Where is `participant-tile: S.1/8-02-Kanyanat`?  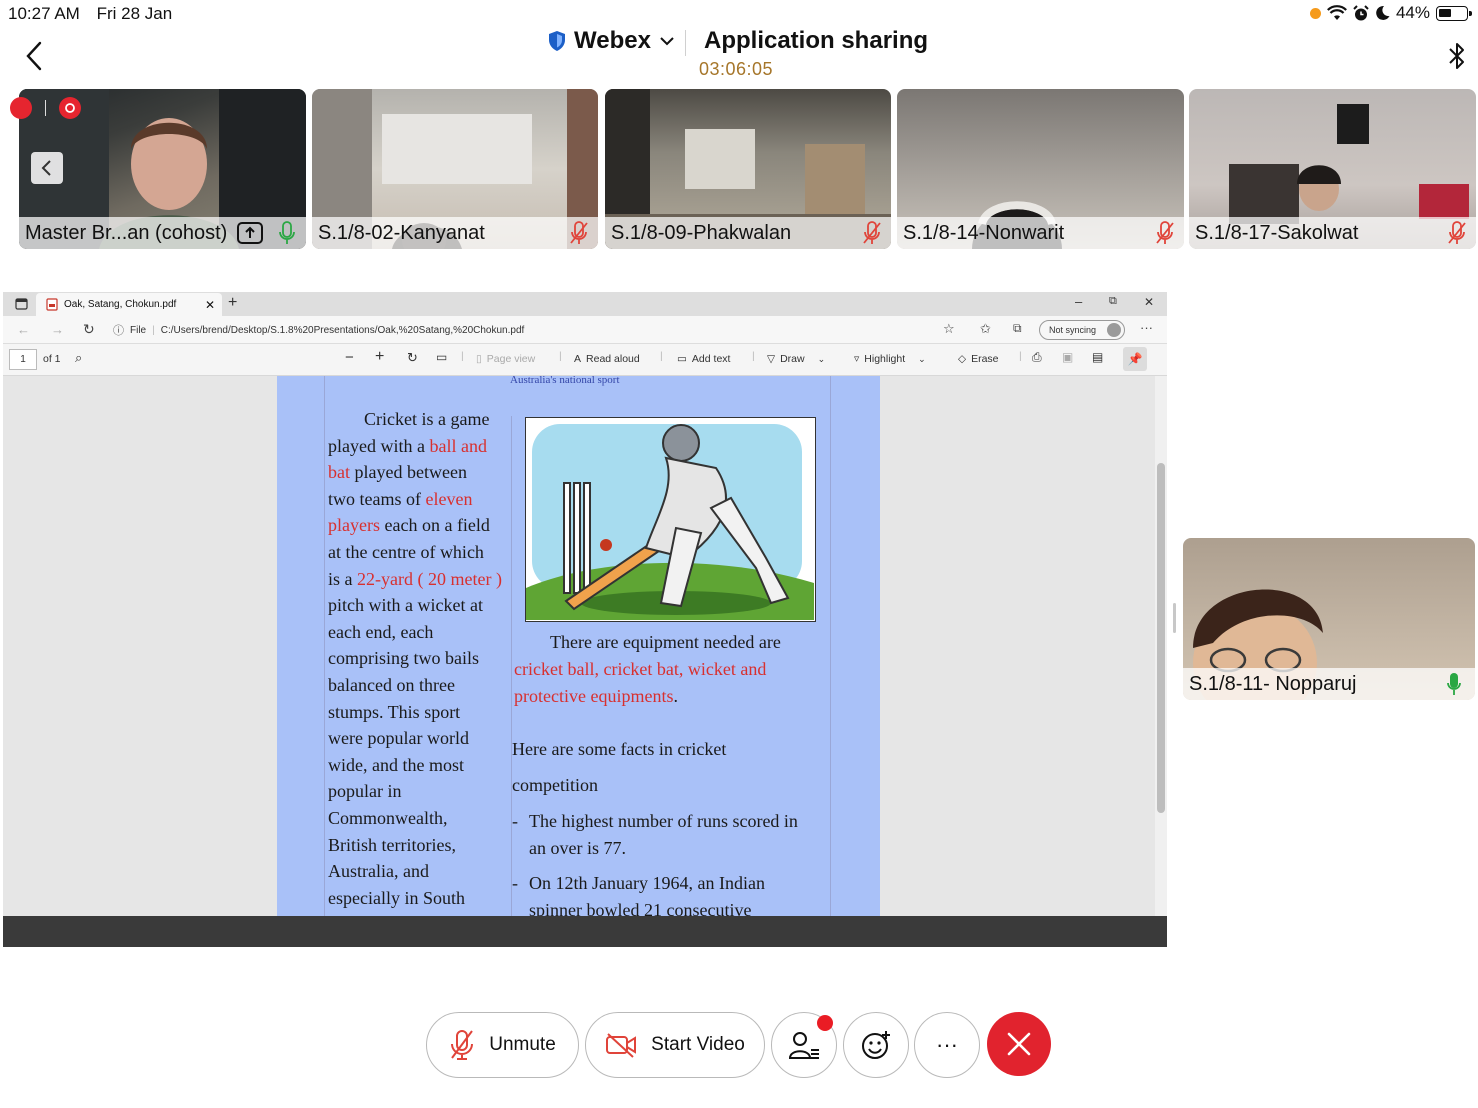 participant-tile: S.1/8-02-Kanyanat is located at coordinates (455, 169).